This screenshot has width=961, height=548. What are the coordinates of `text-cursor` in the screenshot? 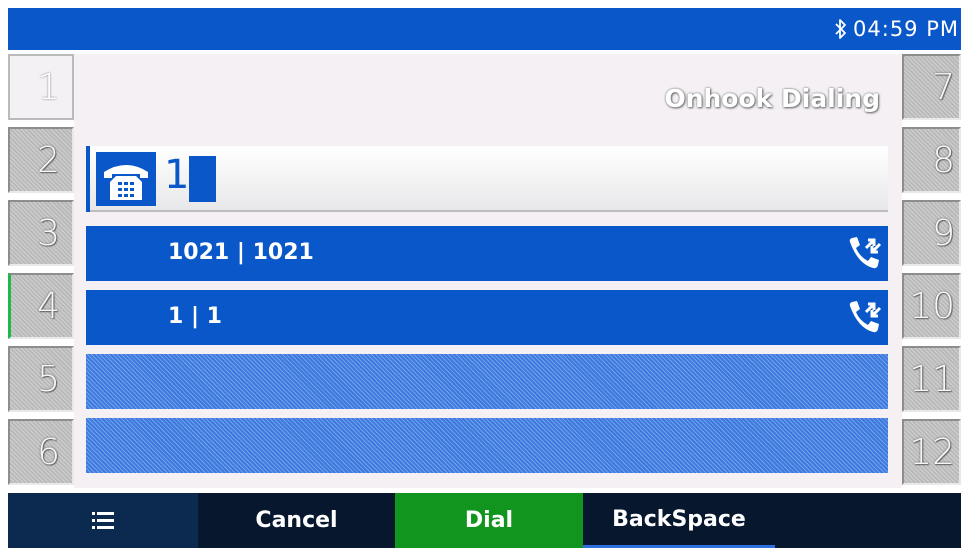 It's located at (202, 179).